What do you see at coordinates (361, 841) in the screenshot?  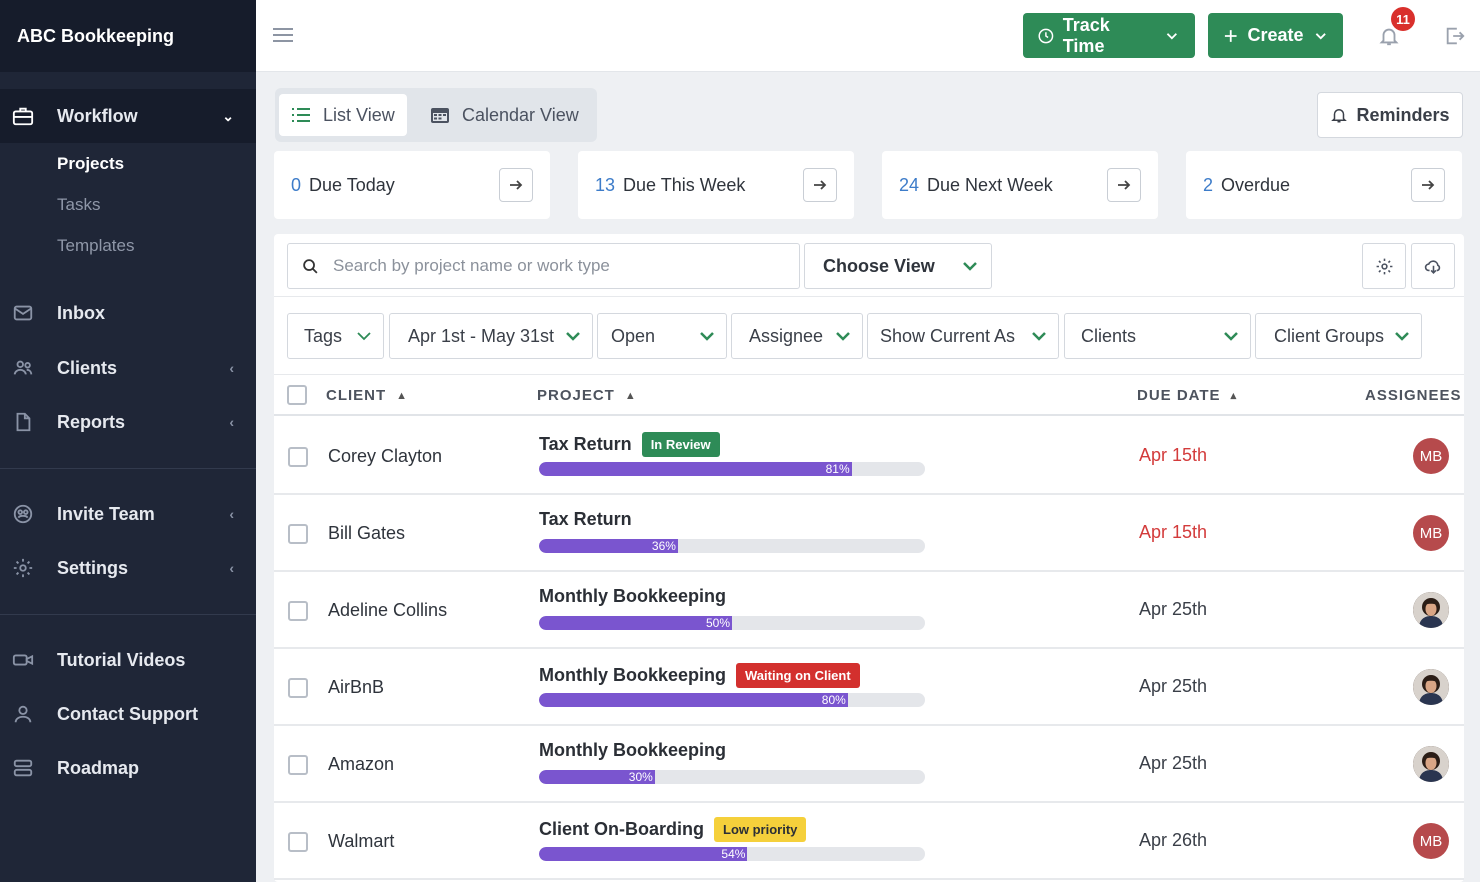 I see `client-name: Walmart` at bounding box center [361, 841].